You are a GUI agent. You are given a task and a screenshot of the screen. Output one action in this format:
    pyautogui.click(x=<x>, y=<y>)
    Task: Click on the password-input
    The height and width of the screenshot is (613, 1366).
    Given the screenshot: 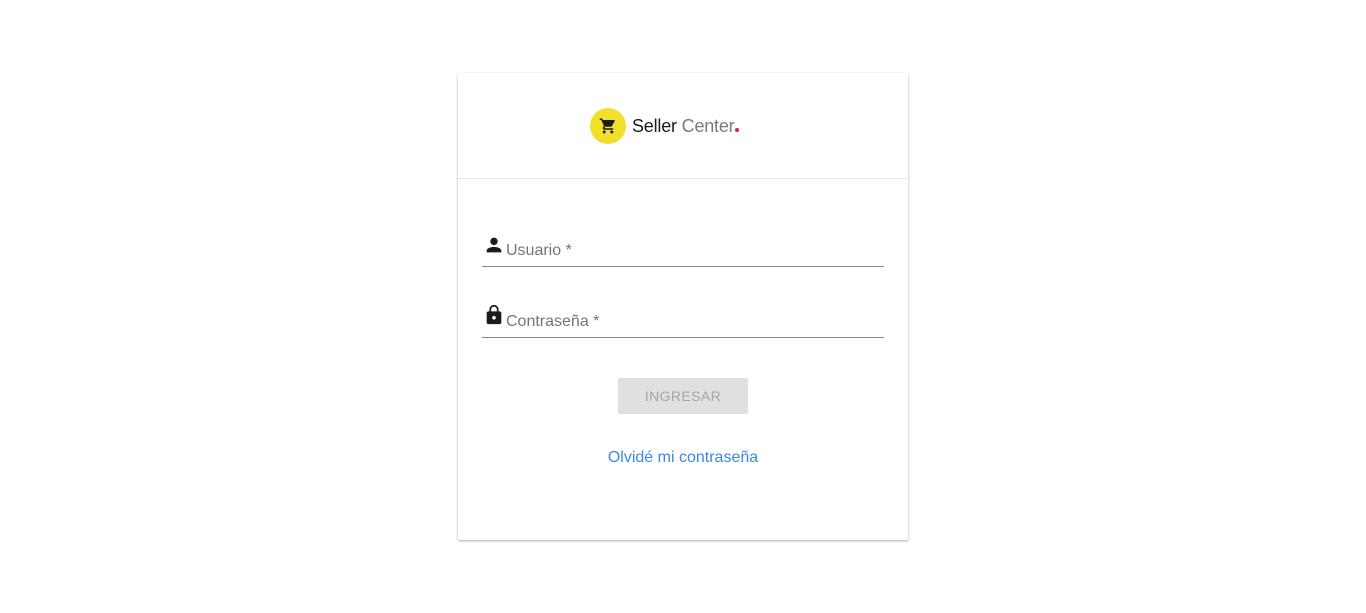 What is the action you would take?
    pyautogui.click(x=693, y=323)
    